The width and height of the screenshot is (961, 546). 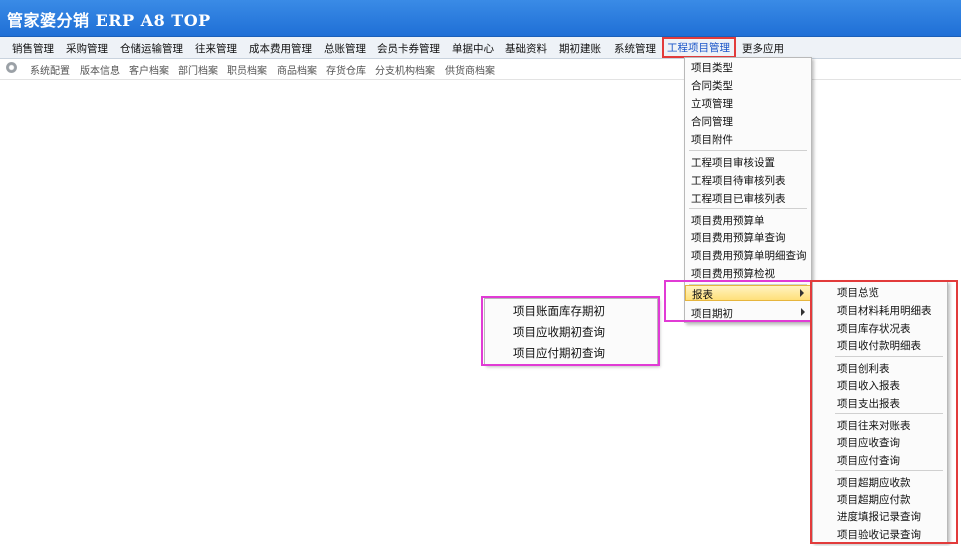 What do you see at coordinates (754, 273) in the screenshot?
I see `menu-item-budget-review: 项目费用预算检视` at bounding box center [754, 273].